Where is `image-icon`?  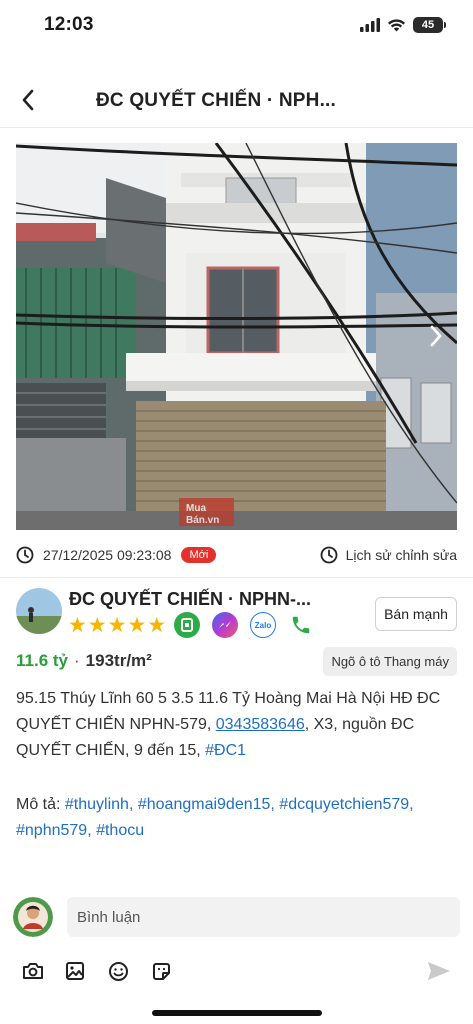 image-icon is located at coordinates (75, 971).